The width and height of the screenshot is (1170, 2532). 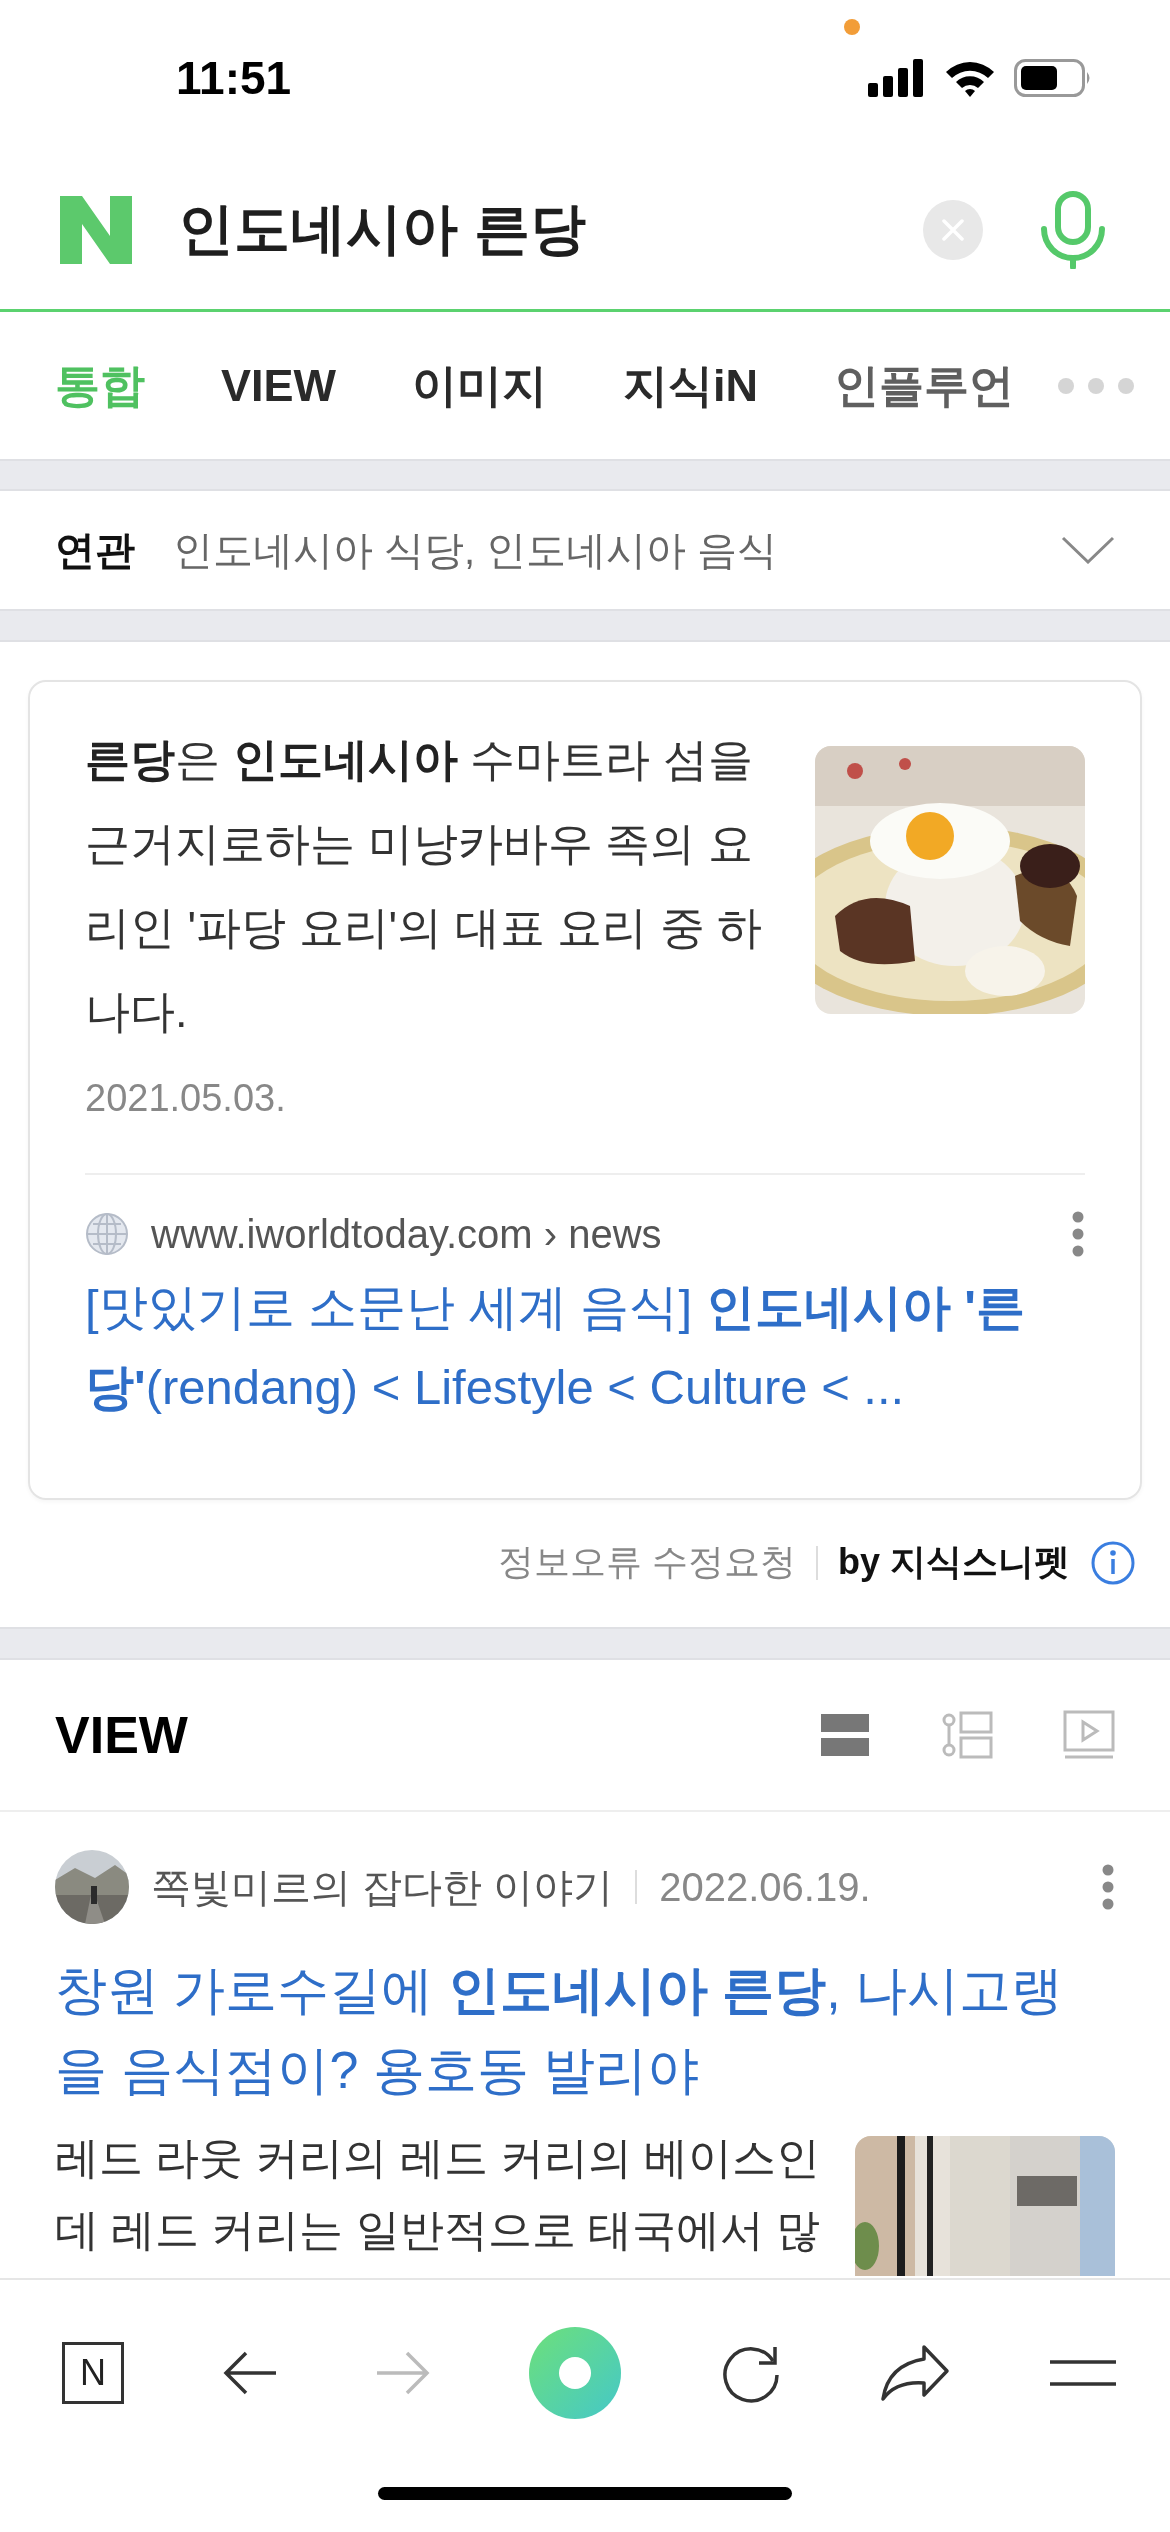 I want to click on section-title: VIEW, so click(x=122, y=1735).